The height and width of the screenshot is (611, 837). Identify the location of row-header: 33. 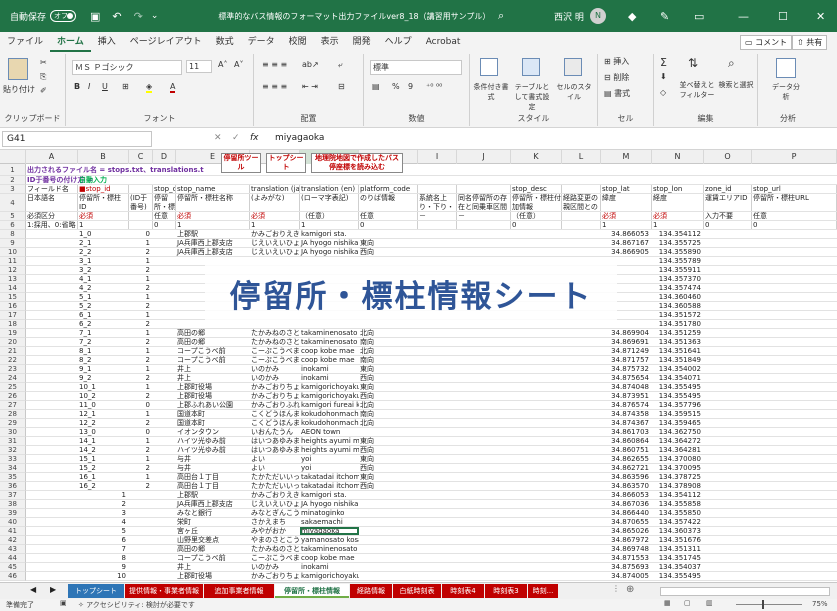
(13, 459).